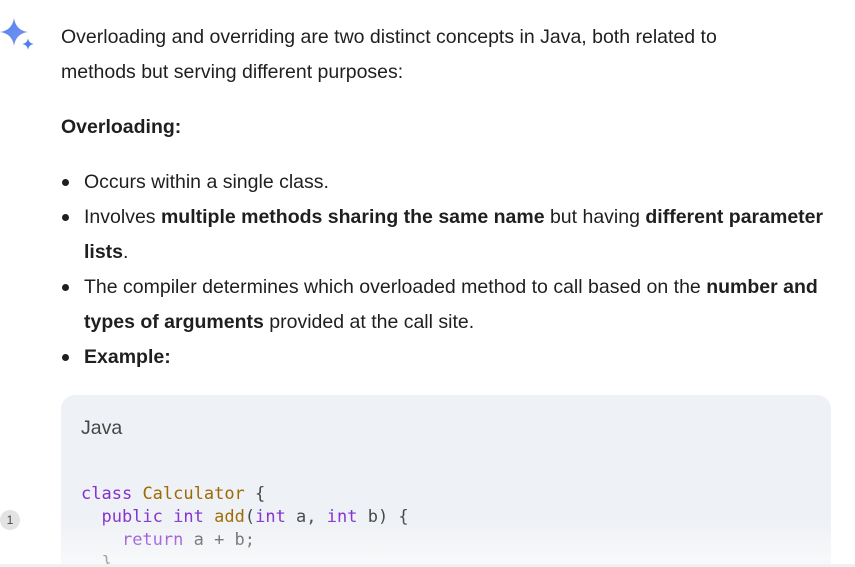  Describe the element at coordinates (173, 494) in the screenshot. I see `code-line-1: class Calculator {` at that location.